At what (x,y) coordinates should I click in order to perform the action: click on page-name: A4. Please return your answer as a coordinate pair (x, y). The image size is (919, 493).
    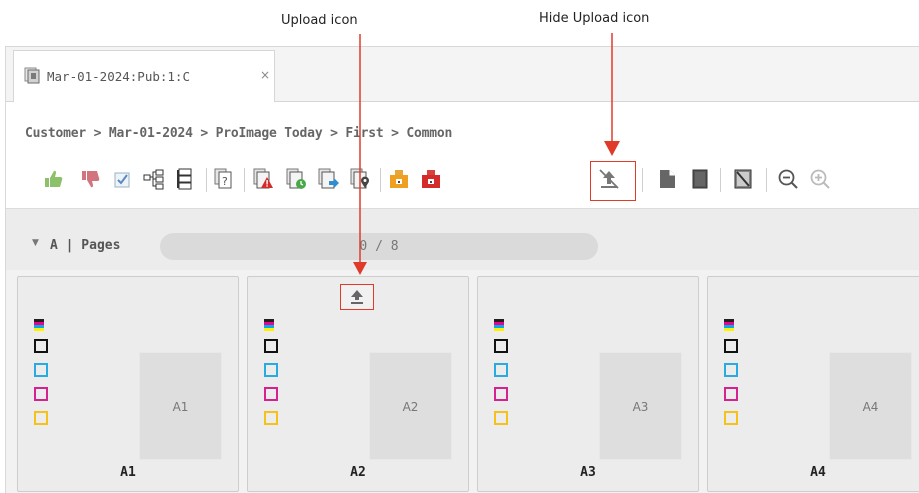
    Looking at the image, I should click on (818, 472).